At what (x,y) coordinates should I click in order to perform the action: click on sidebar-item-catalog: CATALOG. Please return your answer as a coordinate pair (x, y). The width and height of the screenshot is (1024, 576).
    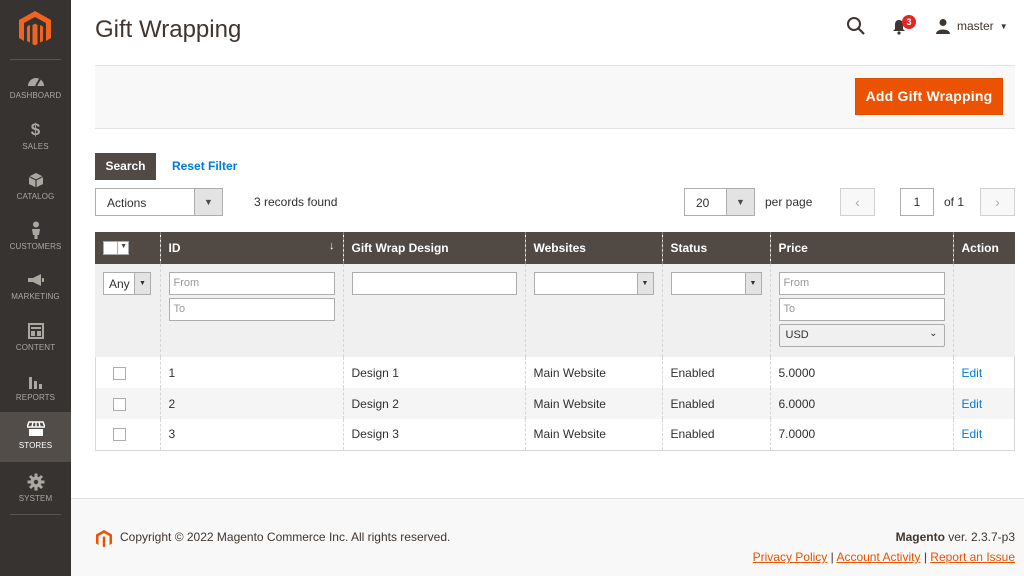
    Looking at the image, I should click on (35, 188).